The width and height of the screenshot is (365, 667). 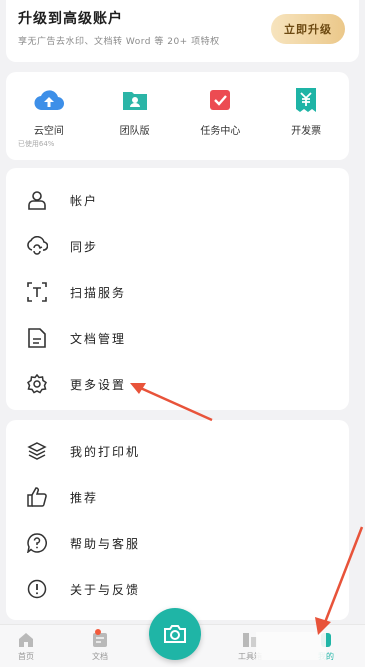 What do you see at coordinates (135, 123) in the screenshot?
I see `quick-item-team: 团队版` at bounding box center [135, 123].